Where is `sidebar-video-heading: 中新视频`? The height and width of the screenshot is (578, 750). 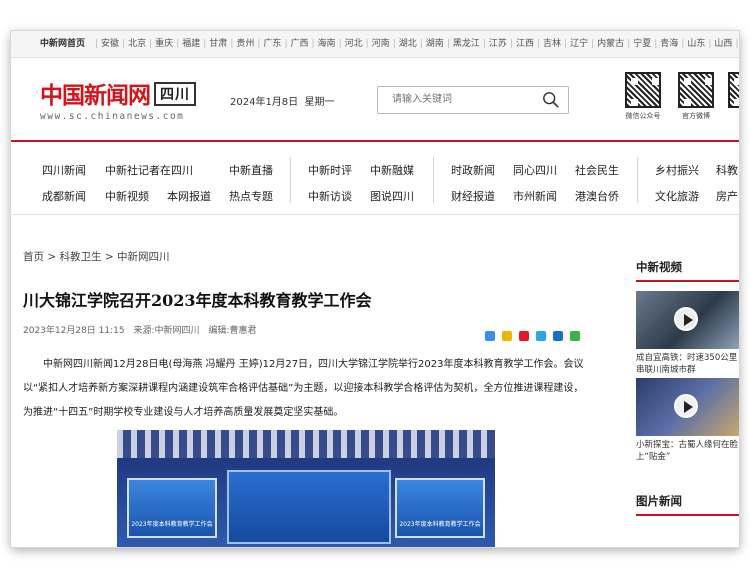 sidebar-video-heading: 中新视频 is located at coordinates (687, 267).